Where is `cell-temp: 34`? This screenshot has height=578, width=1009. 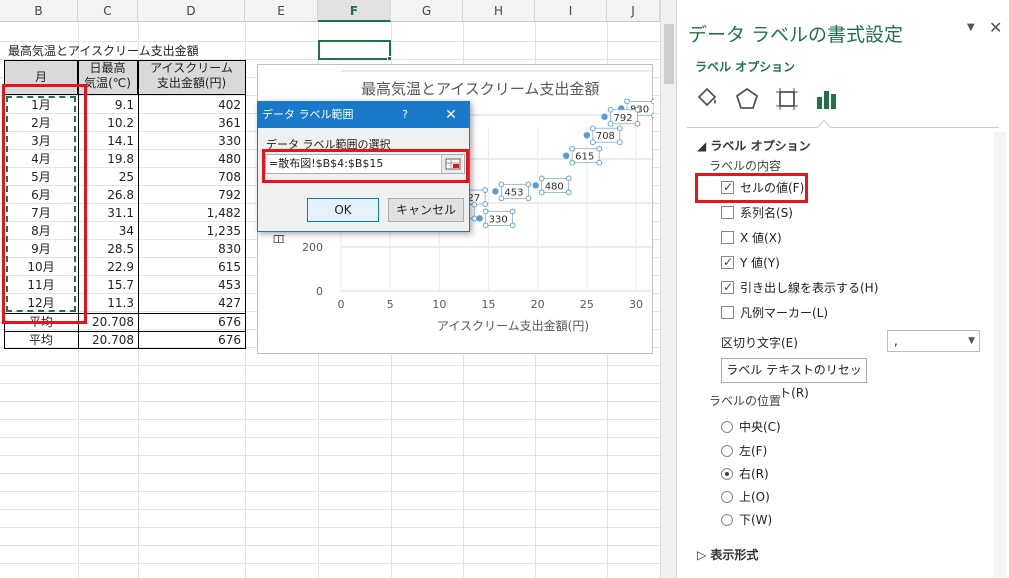 cell-temp: 34 is located at coordinates (108, 231).